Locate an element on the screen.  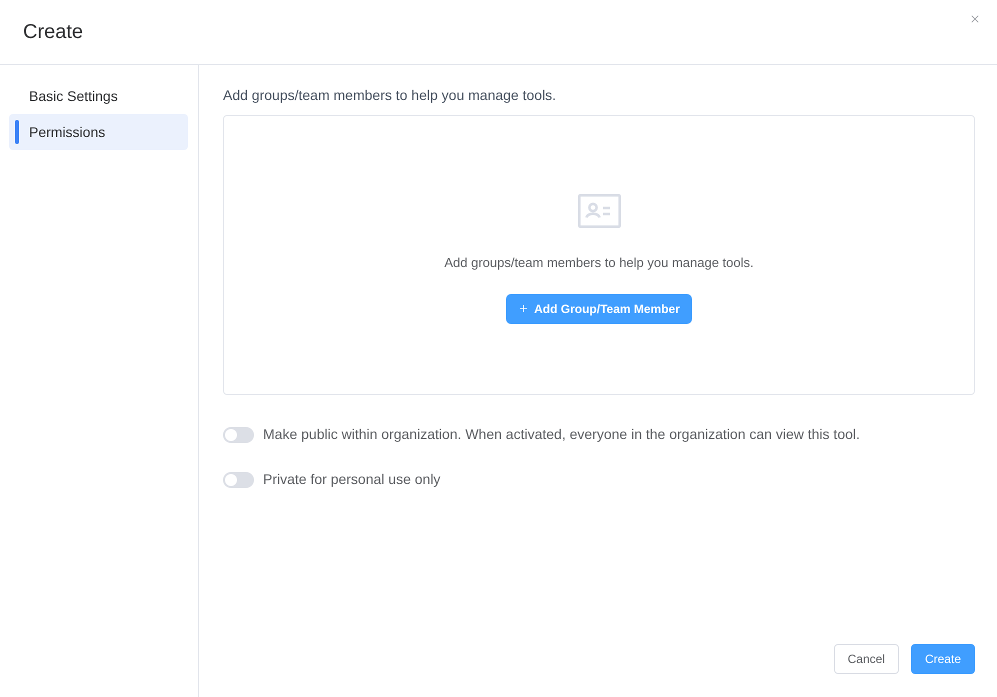
section-description: Add groups/team members to help you manage tools. is located at coordinates (390, 95).